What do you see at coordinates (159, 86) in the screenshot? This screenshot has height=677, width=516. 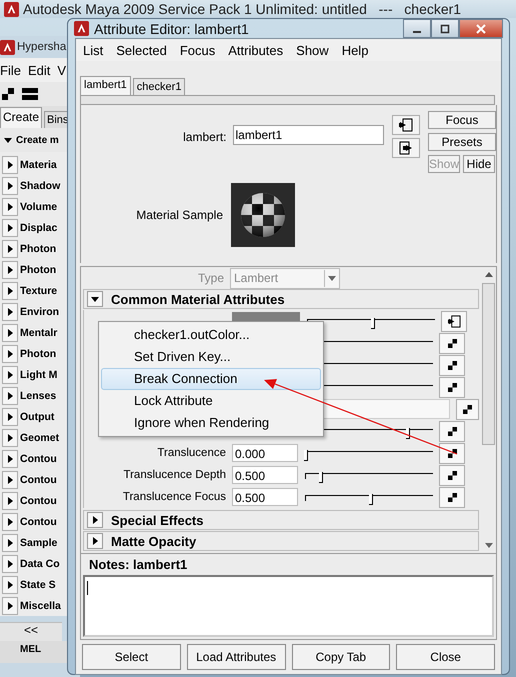 I see `tab: checker1` at bounding box center [159, 86].